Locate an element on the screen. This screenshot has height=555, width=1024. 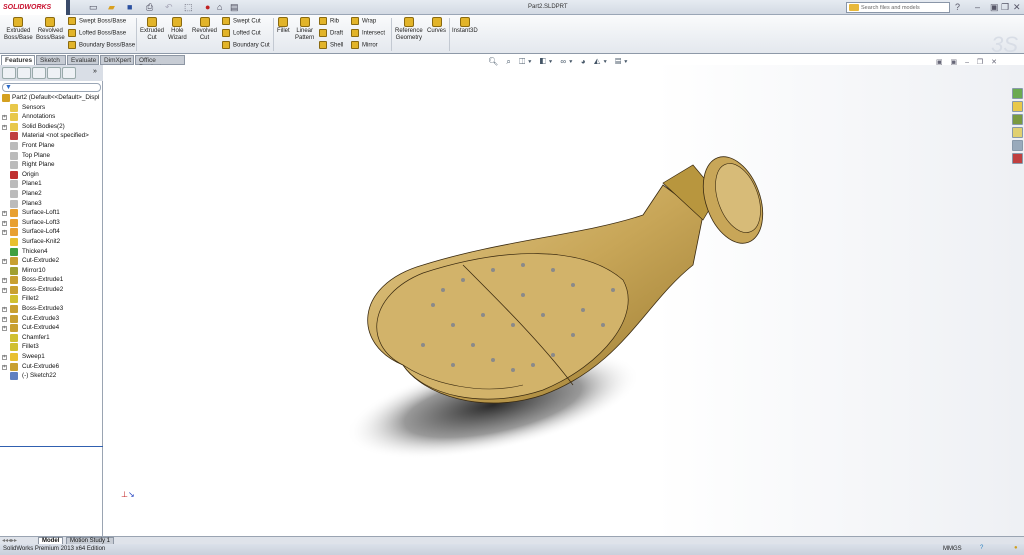
cmd-curves-button: Curves is located at coordinates (436, 26).